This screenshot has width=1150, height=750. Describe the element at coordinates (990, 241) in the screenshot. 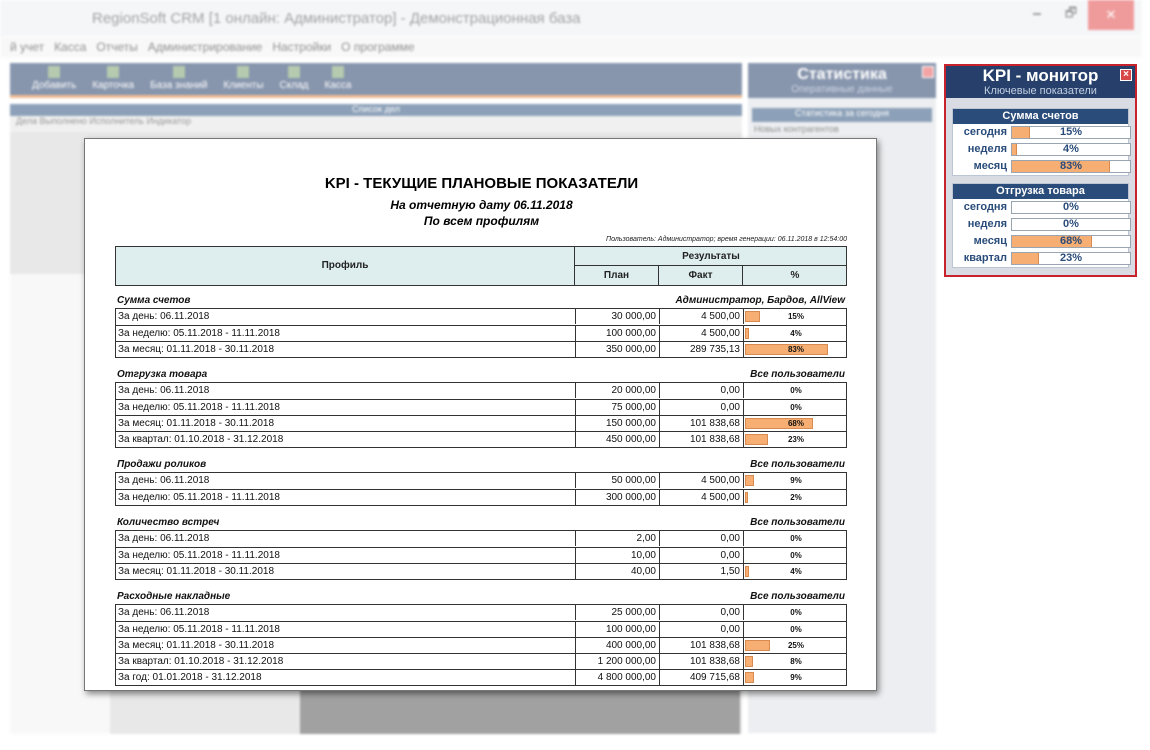

I see `kpi-row-label: месяц` at that location.